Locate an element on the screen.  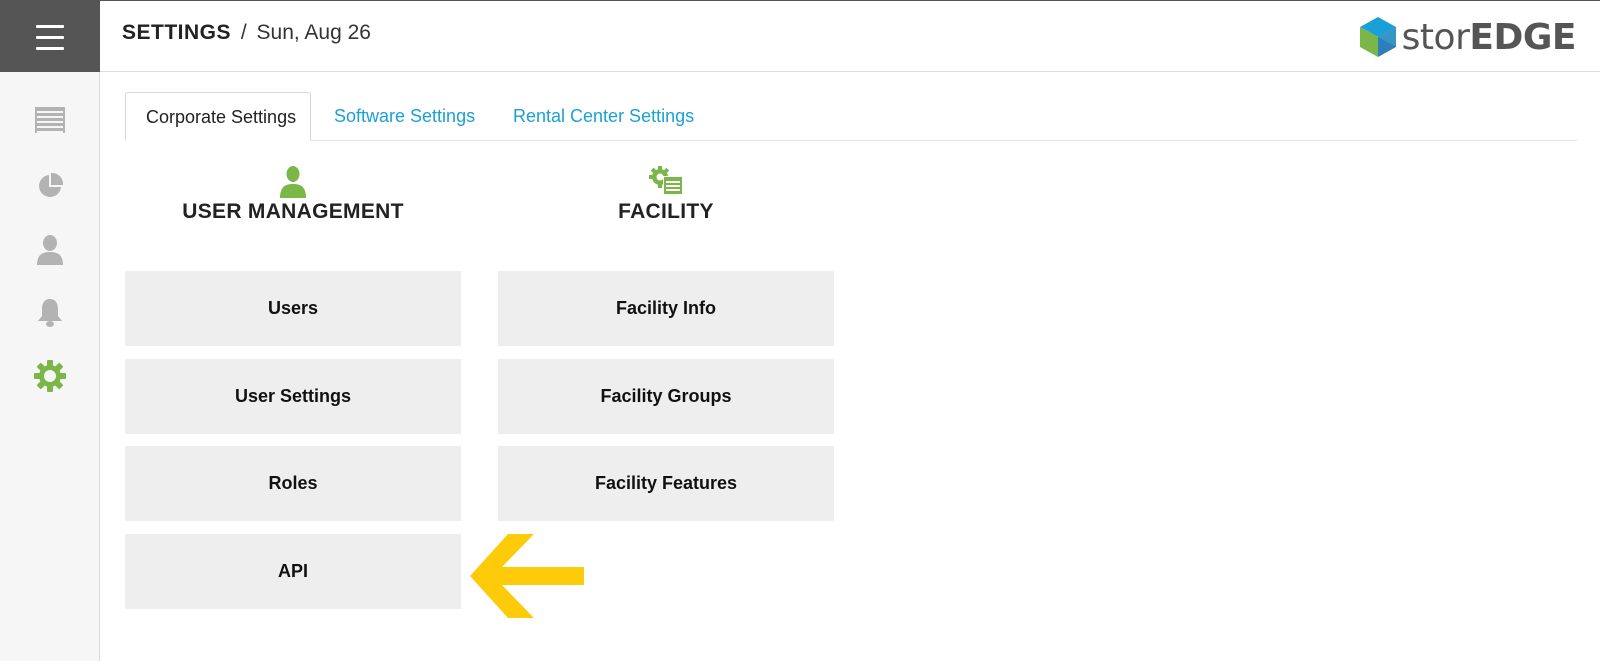
tab-corporate-settings: Corporate Settings is located at coordinates (218, 116).